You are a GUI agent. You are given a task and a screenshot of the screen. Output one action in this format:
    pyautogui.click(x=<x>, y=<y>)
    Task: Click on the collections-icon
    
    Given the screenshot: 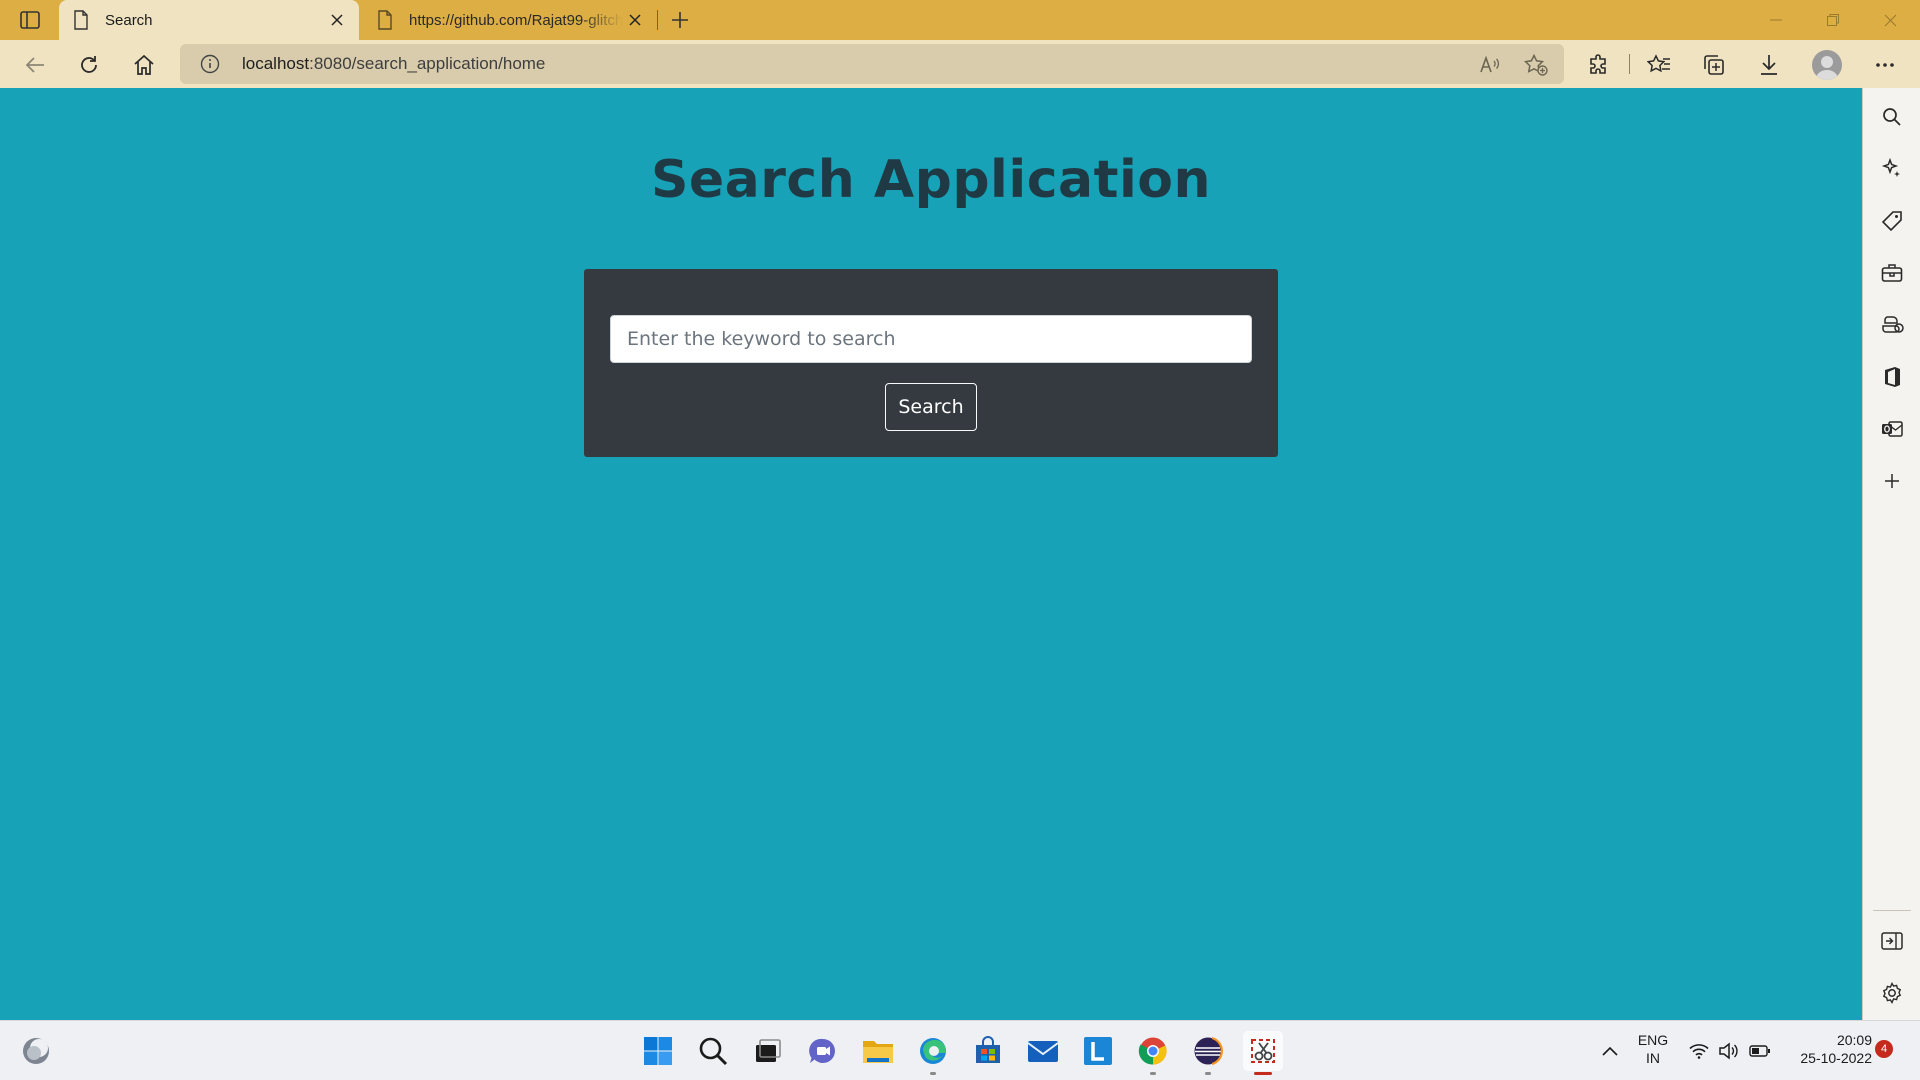 What is the action you would take?
    pyautogui.click(x=1714, y=65)
    